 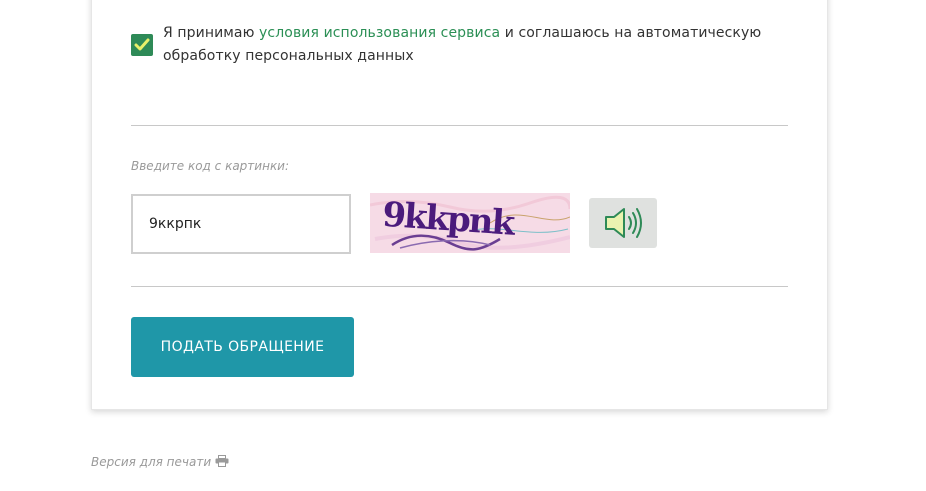 I want to click on print-version-link: Версия для печати, so click(x=160, y=461).